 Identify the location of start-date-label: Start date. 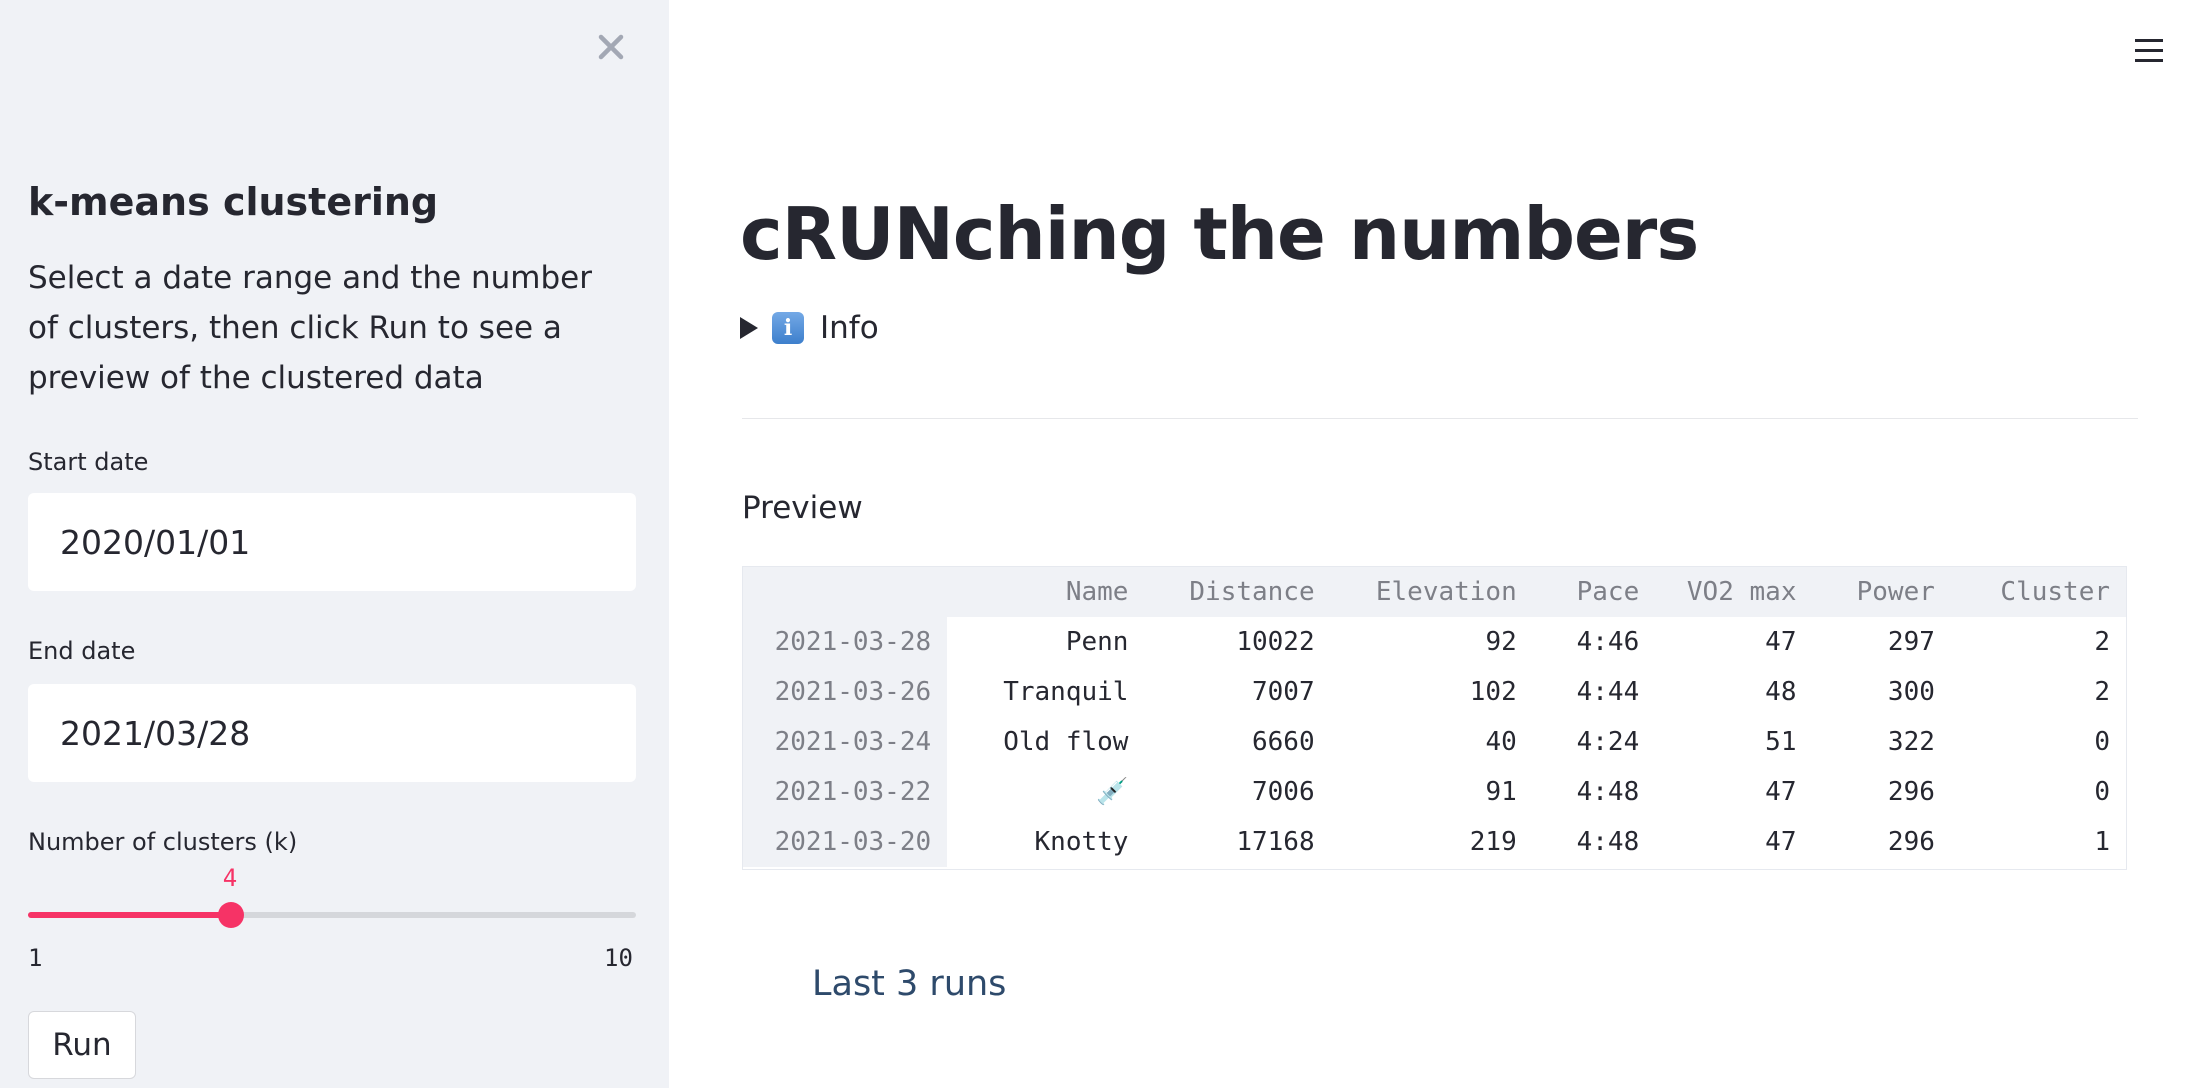
(88, 462).